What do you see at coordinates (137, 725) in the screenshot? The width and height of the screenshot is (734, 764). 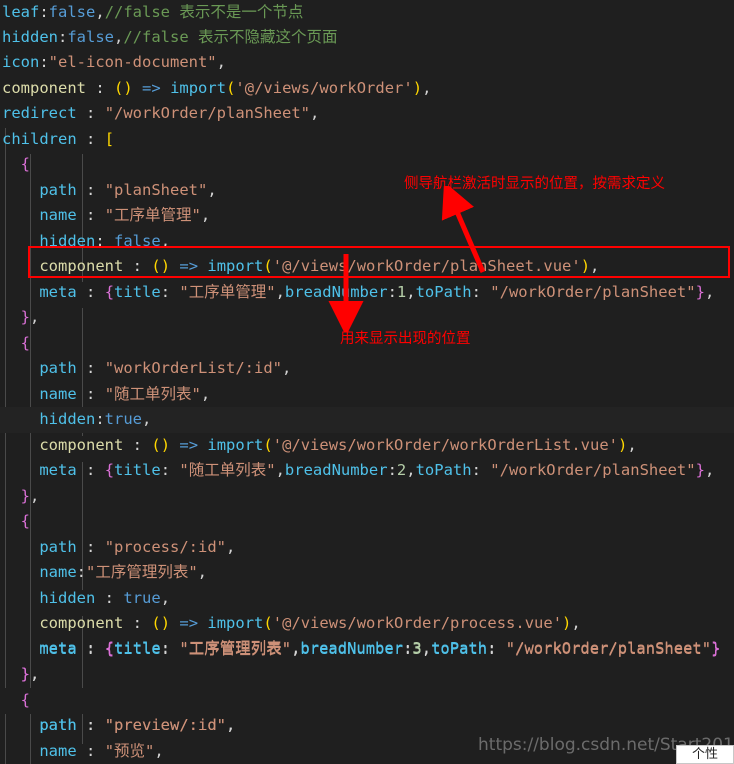 I see `code-line: path : "preview/:id",` at bounding box center [137, 725].